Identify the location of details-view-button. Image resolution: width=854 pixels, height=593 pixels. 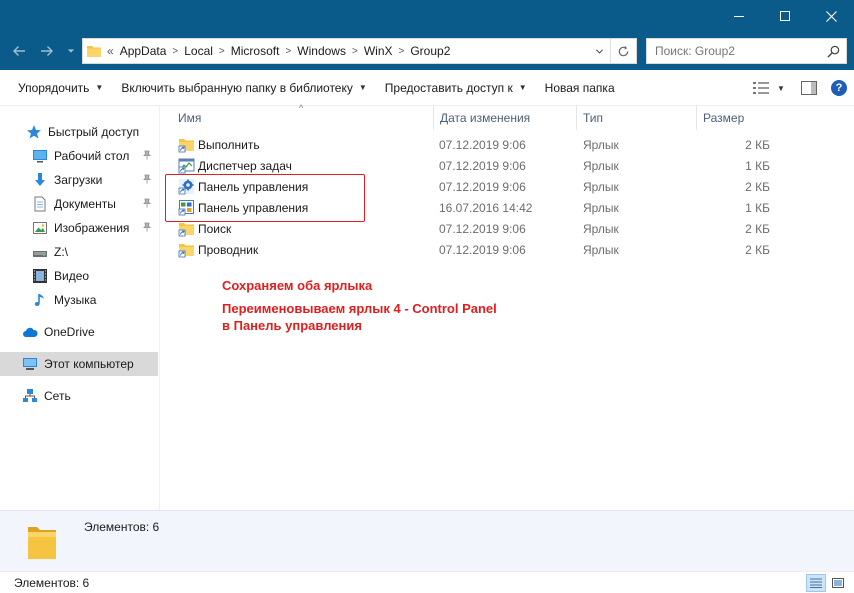
(816, 583).